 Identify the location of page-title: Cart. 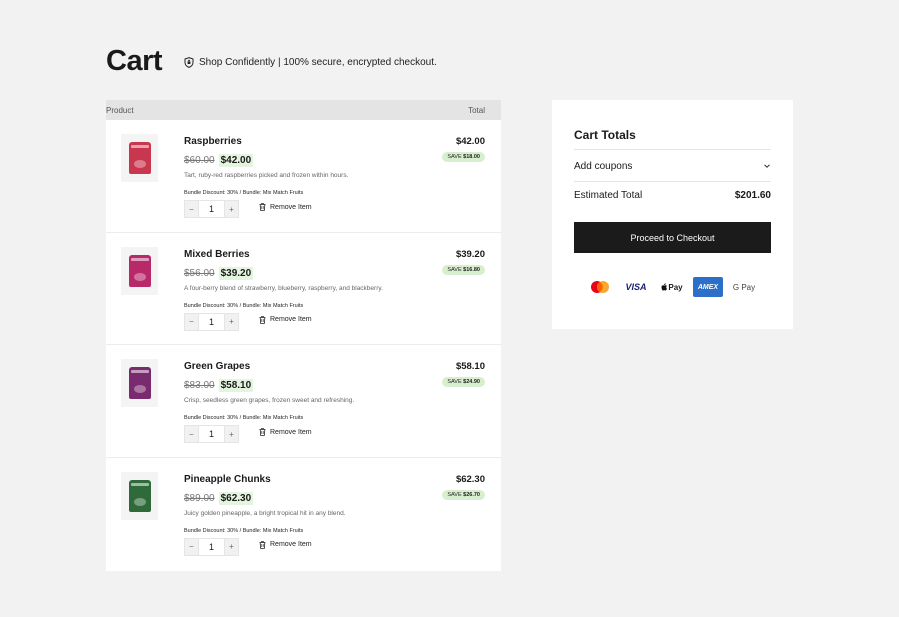
(134, 61).